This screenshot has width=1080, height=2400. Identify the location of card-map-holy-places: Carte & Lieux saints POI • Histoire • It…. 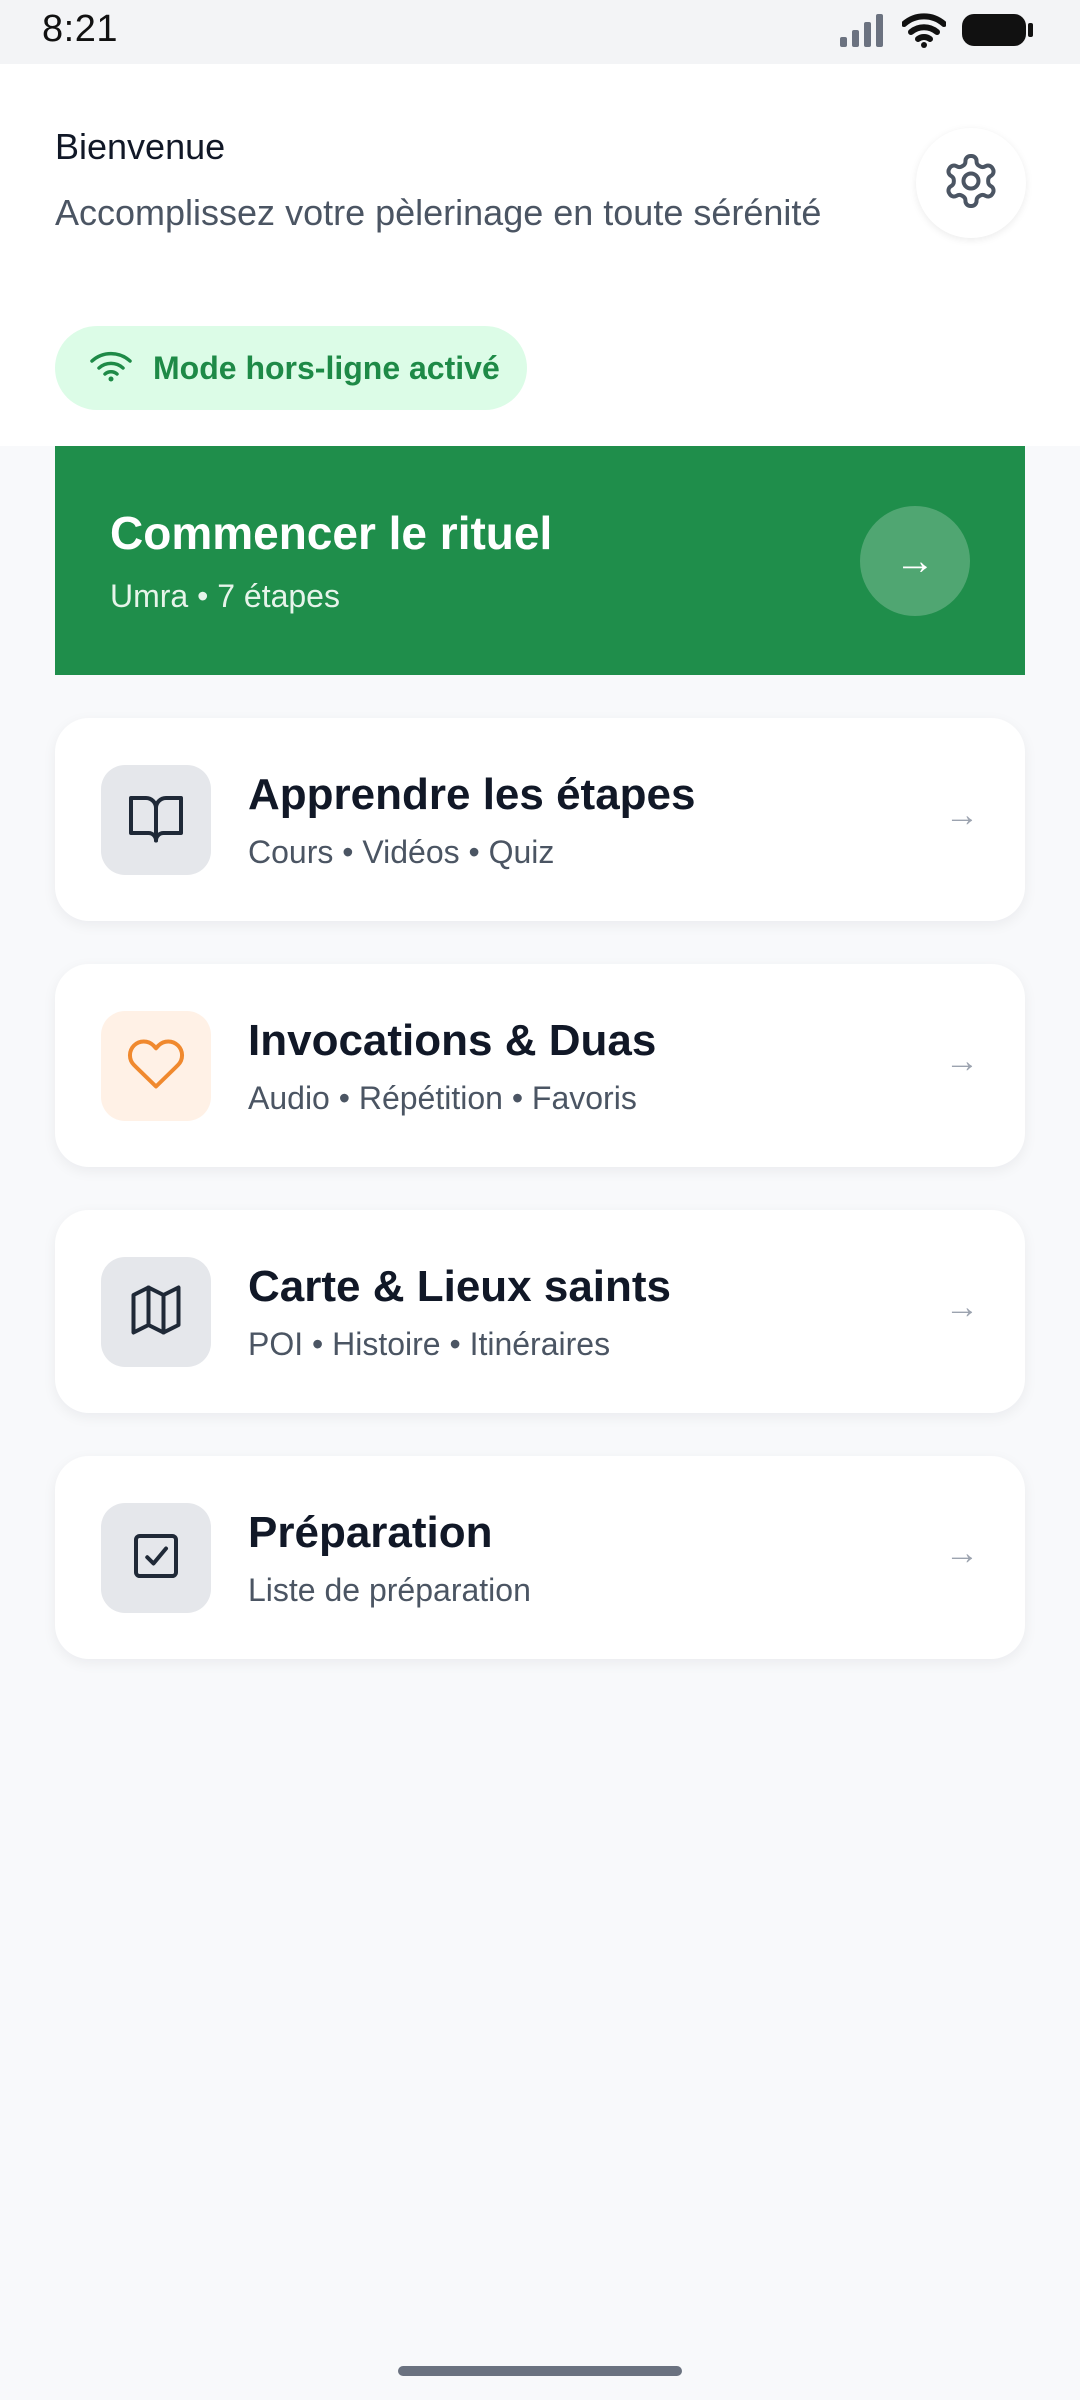
(540, 1311).